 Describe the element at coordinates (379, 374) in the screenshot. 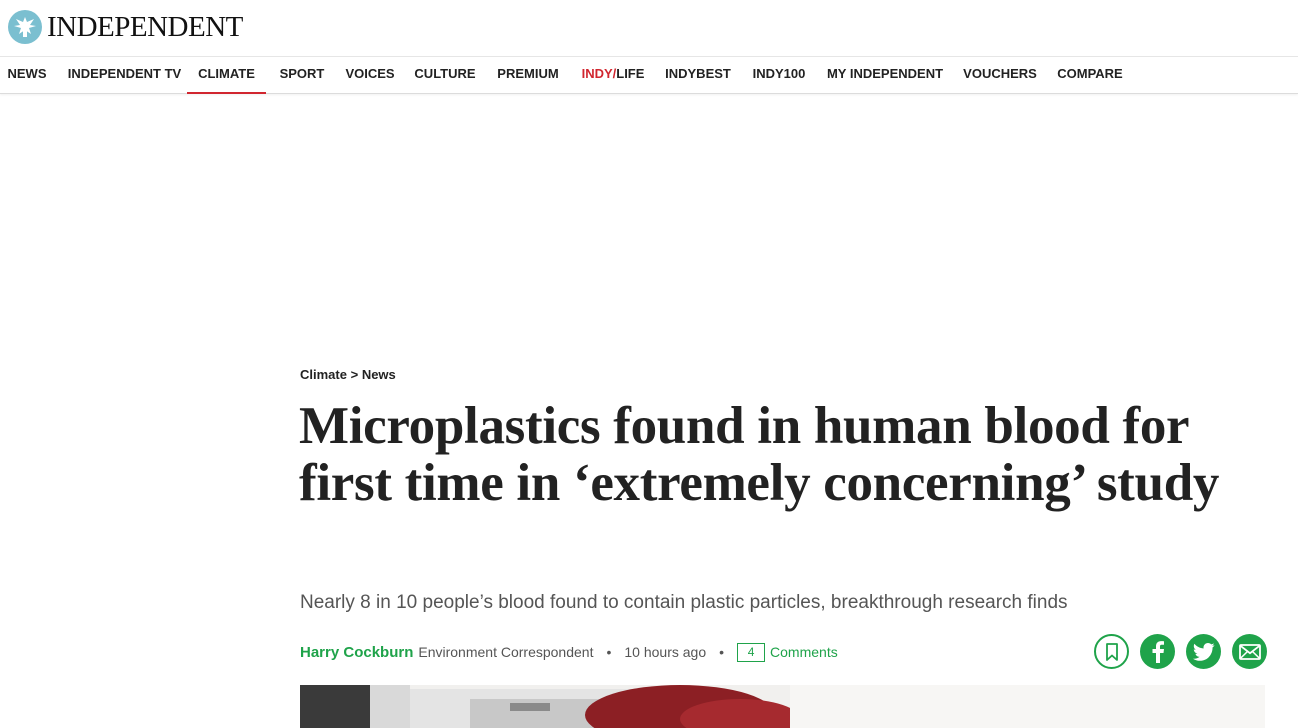

I see `breadcrumb-news: News` at that location.